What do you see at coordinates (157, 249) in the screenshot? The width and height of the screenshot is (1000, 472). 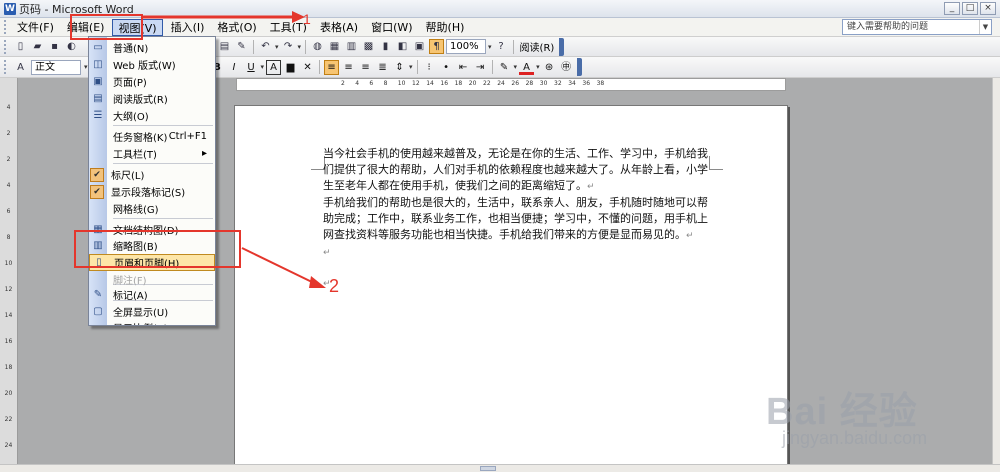 I see `annotation-box-header-footer` at bounding box center [157, 249].